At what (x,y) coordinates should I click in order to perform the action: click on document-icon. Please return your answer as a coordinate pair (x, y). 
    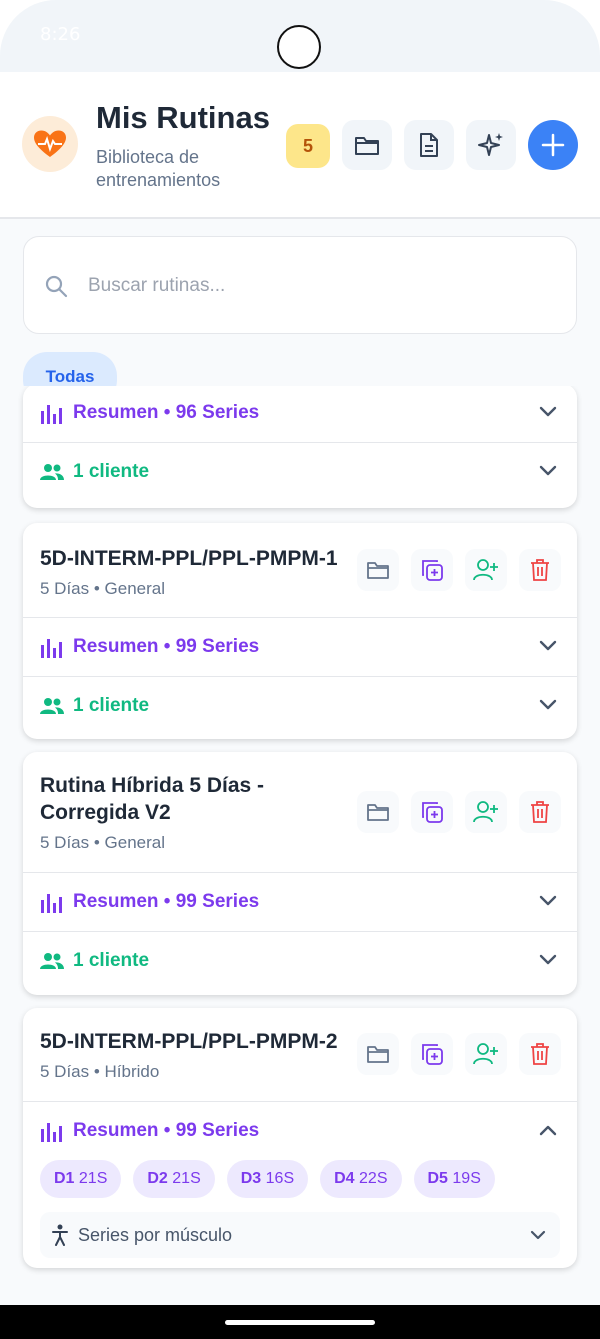
    Looking at the image, I should click on (429, 145).